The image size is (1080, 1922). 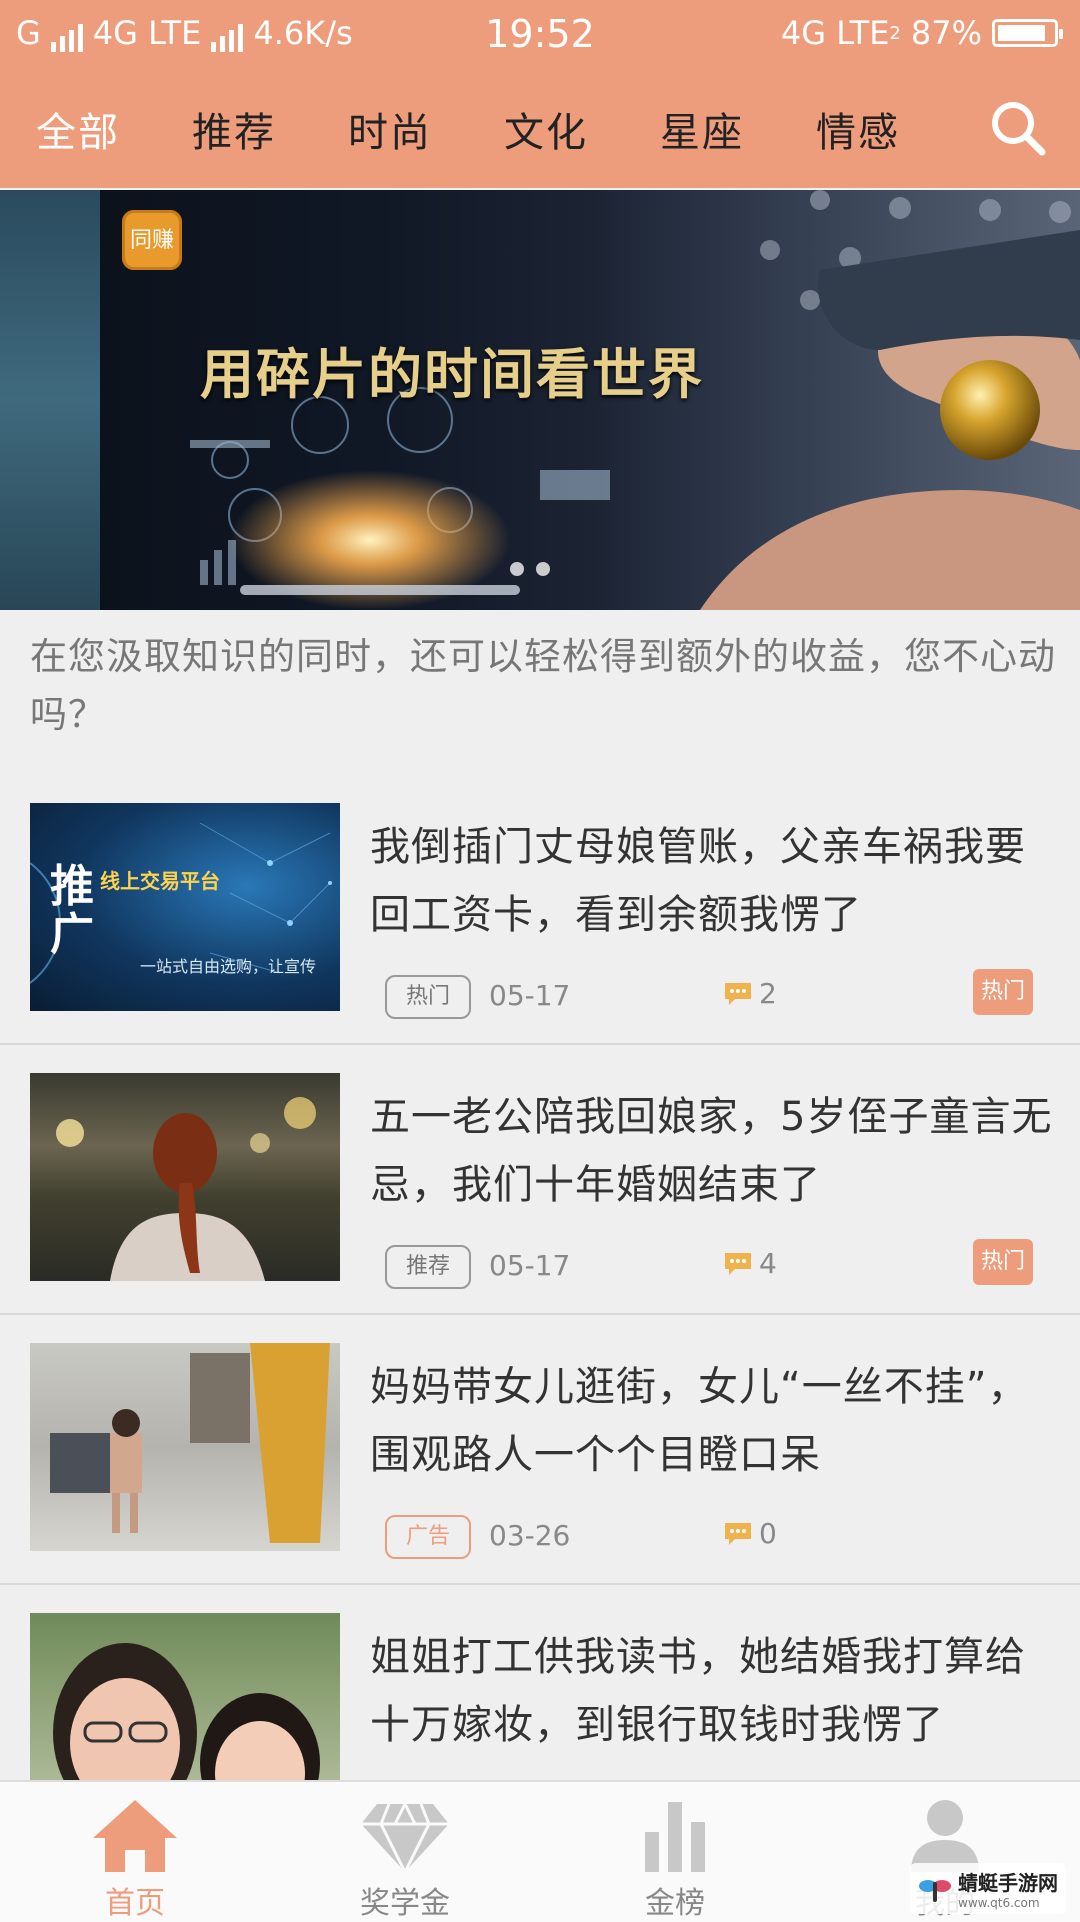 I want to click on comment-number: 4, so click(x=768, y=1263).